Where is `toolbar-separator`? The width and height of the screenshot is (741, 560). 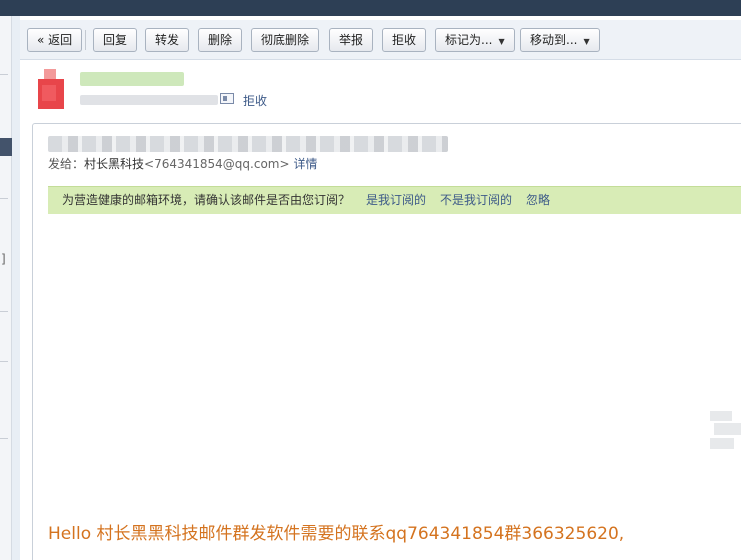 toolbar-separator is located at coordinates (85, 40).